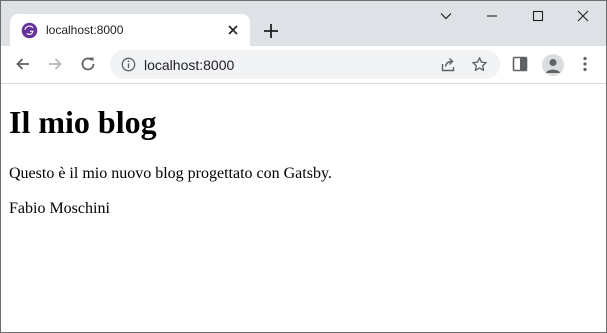 Image resolution: width=607 pixels, height=333 pixels. Describe the element at coordinates (59, 208) in the screenshot. I see `author-name: Fabio Moschini` at that location.